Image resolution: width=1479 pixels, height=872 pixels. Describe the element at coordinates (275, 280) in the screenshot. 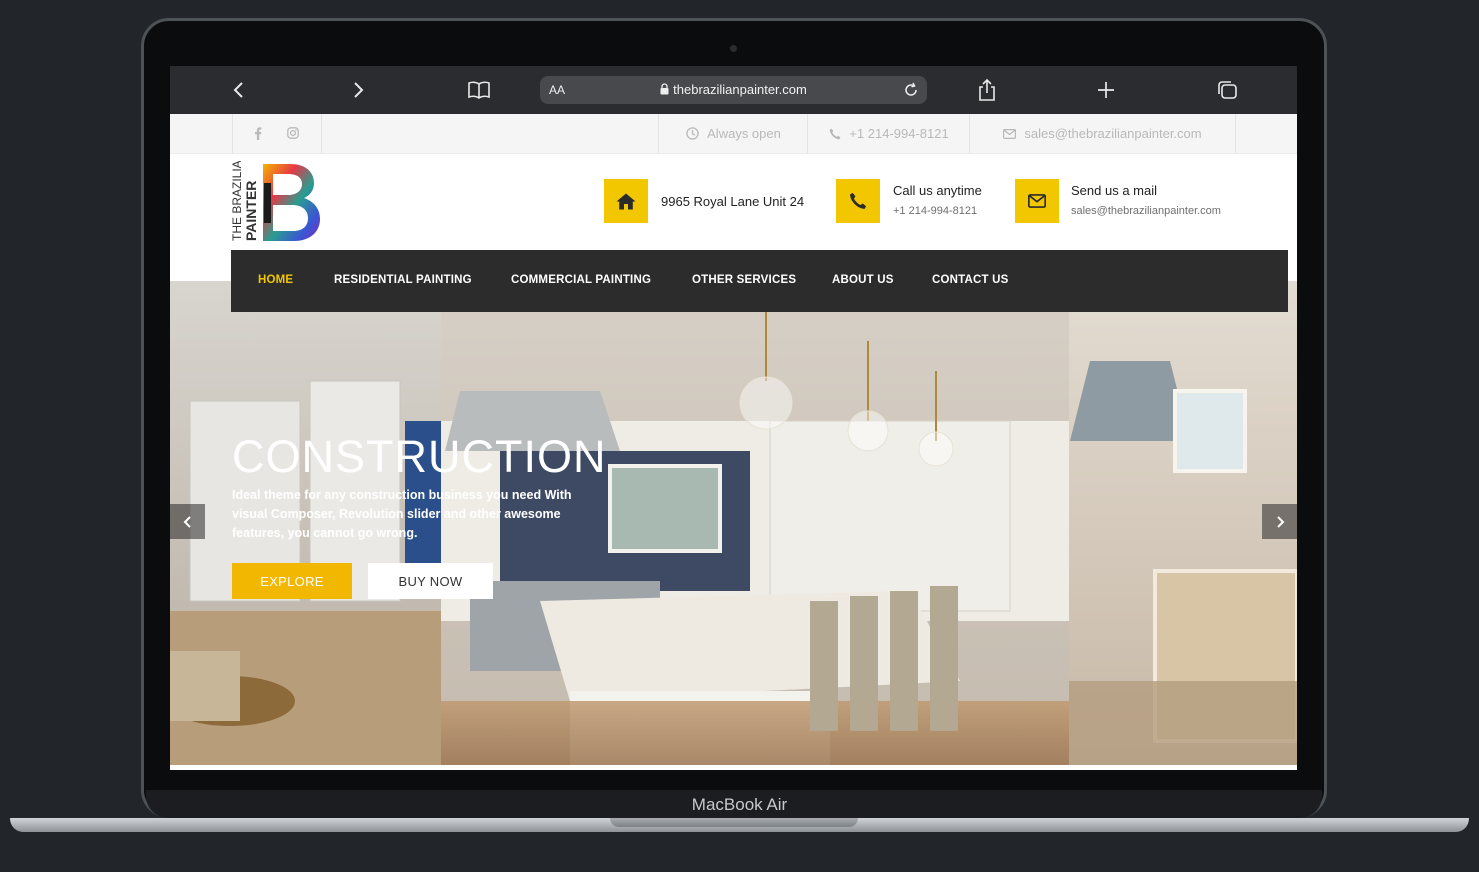

I see `nav-item-home: HOME` at that location.